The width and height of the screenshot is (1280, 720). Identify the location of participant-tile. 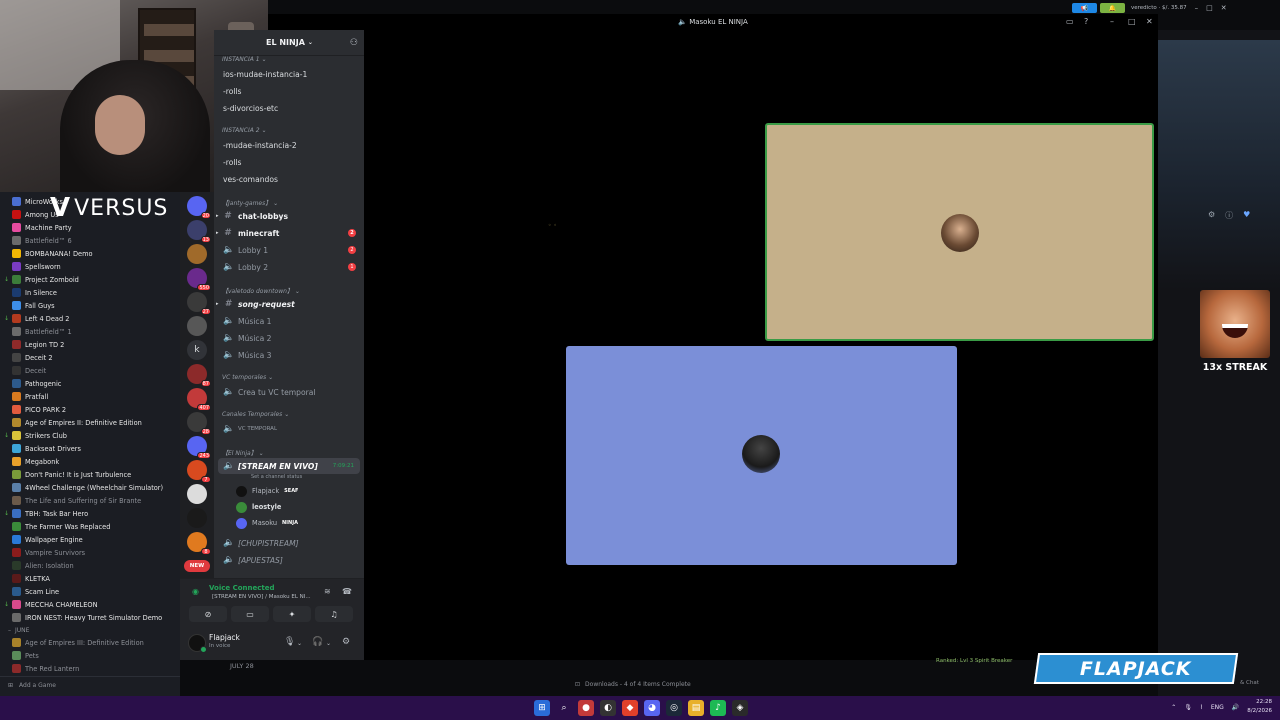
(761, 455).